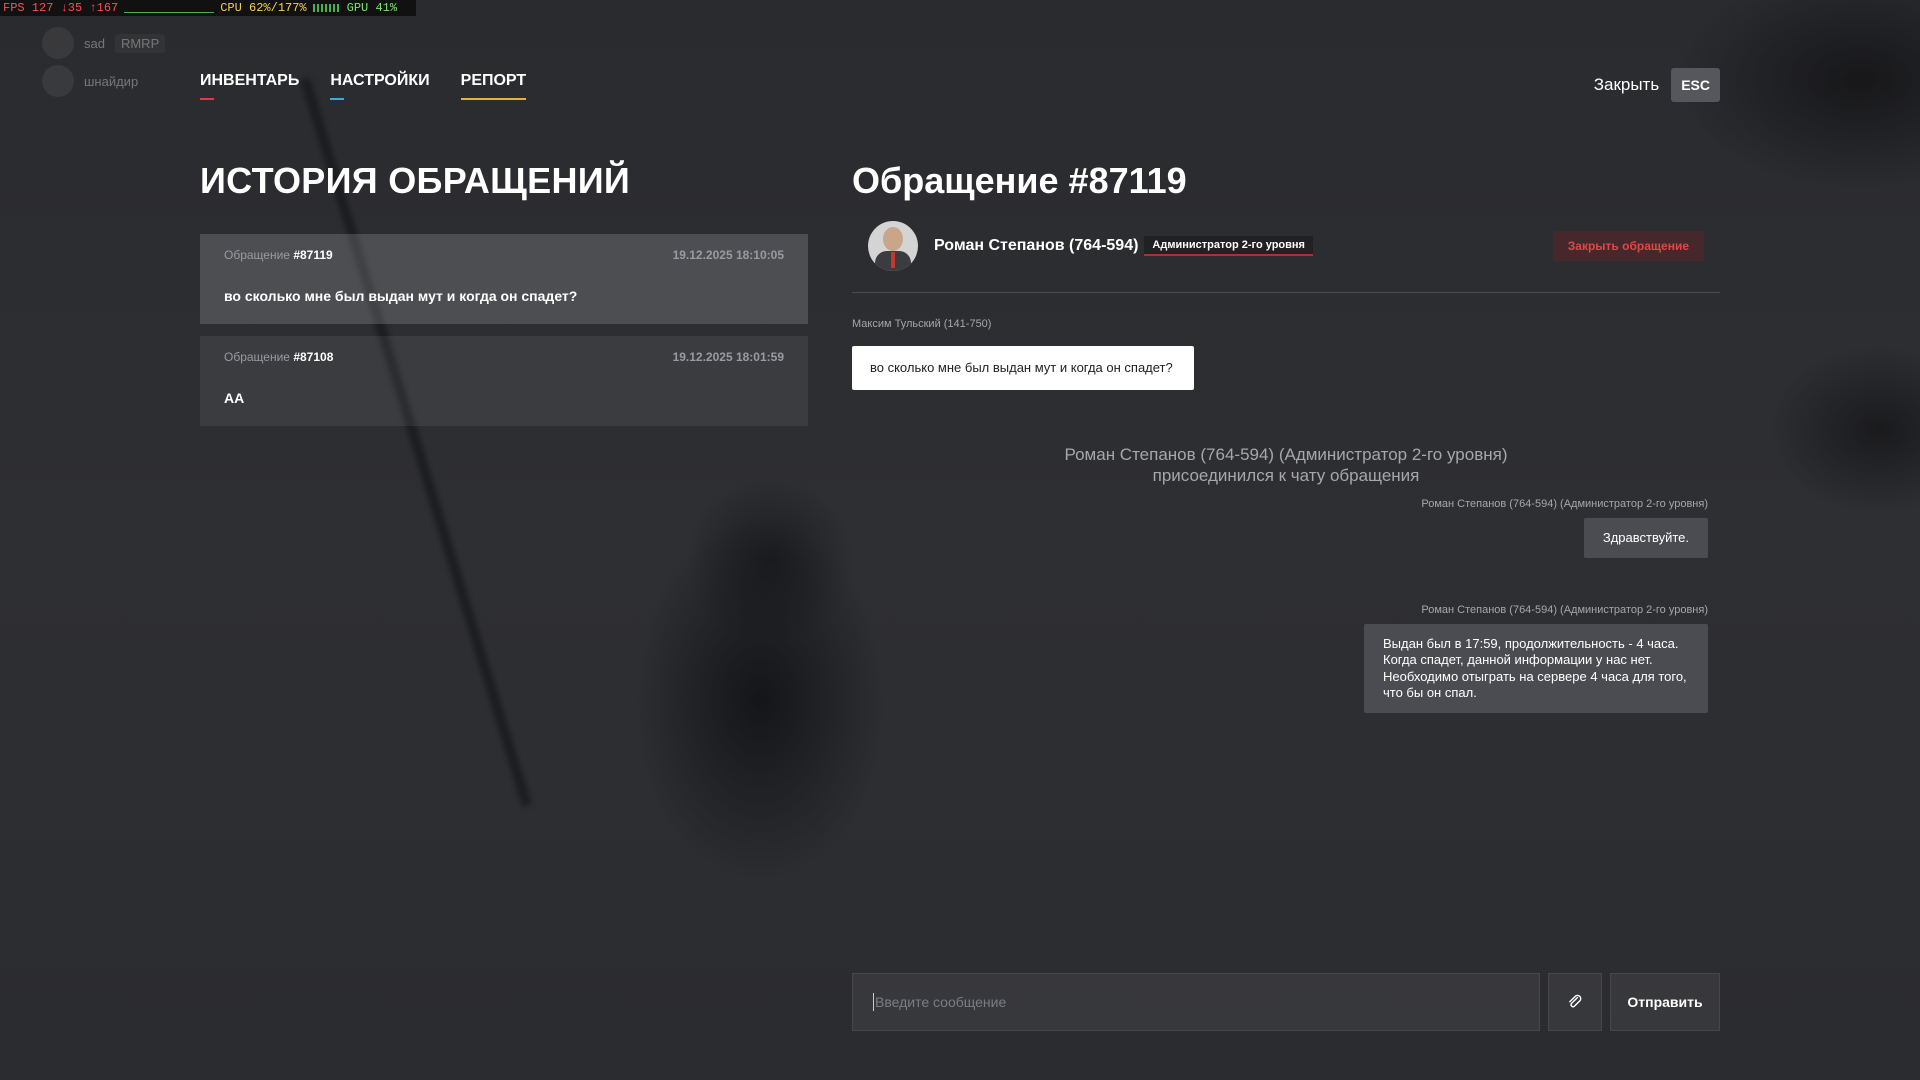 This screenshot has height=1080, width=1920. I want to click on ticket-date: 19.12.2025 18:01:59, so click(728, 357).